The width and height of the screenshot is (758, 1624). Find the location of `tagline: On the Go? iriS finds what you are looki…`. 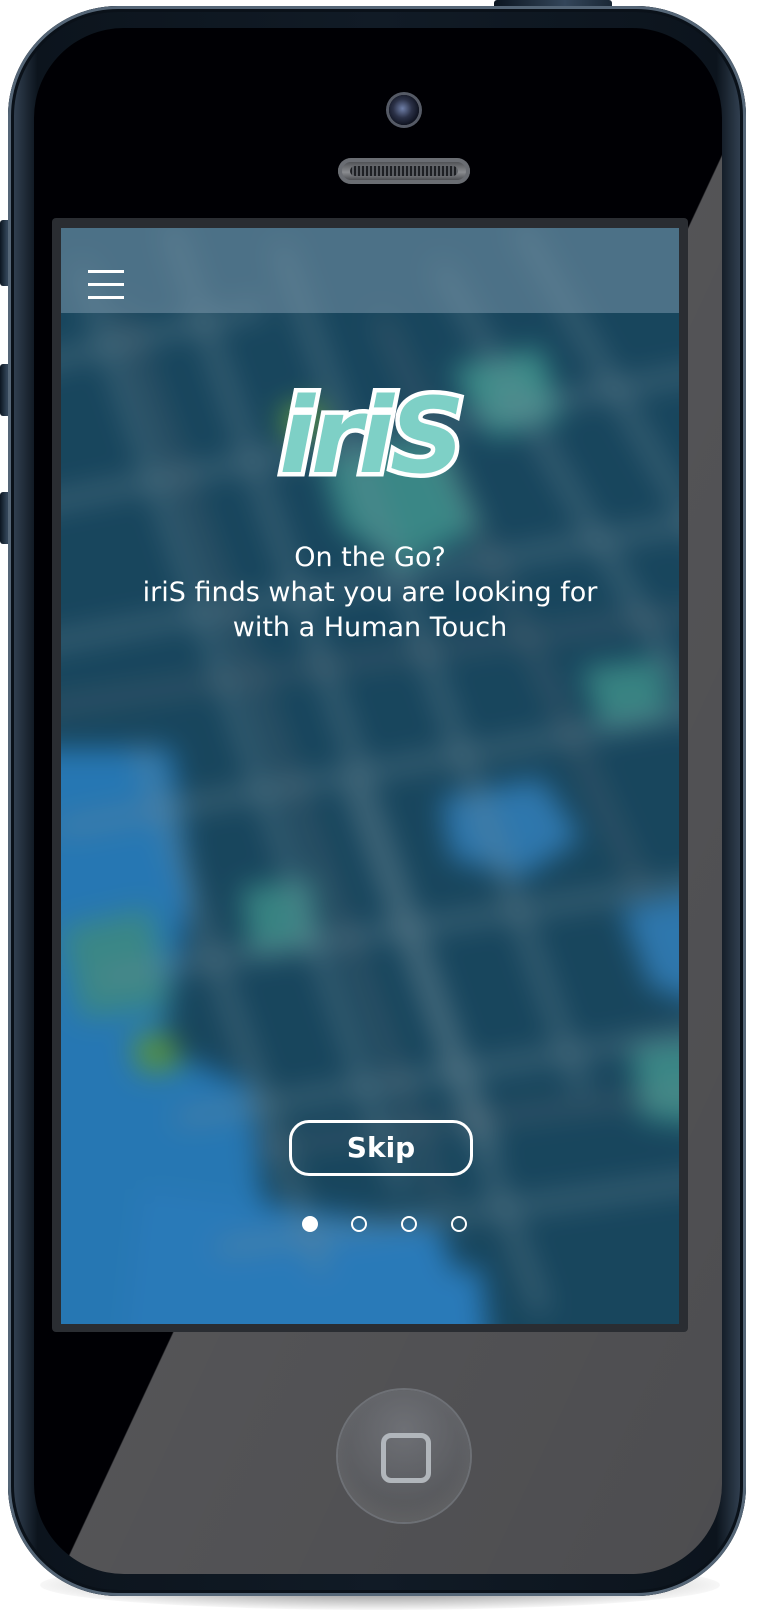

tagline: On the Go? iriS finds what you are looki… is located at coordinates (370, 592).